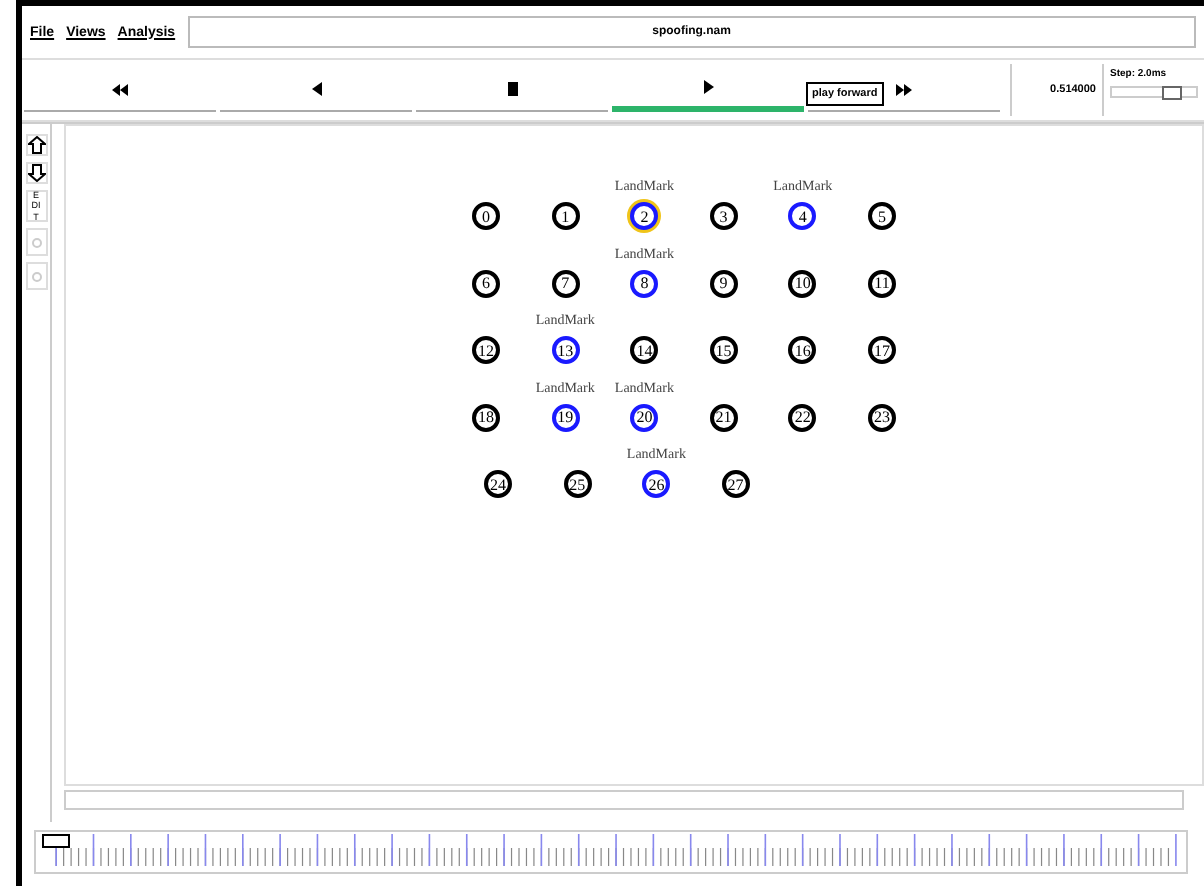 This screenshot has height=892, width=1204. What do you see at coordinates (882, 216) in the screenshot?
I see `network-node: 5` at bounding box center [882, 216].